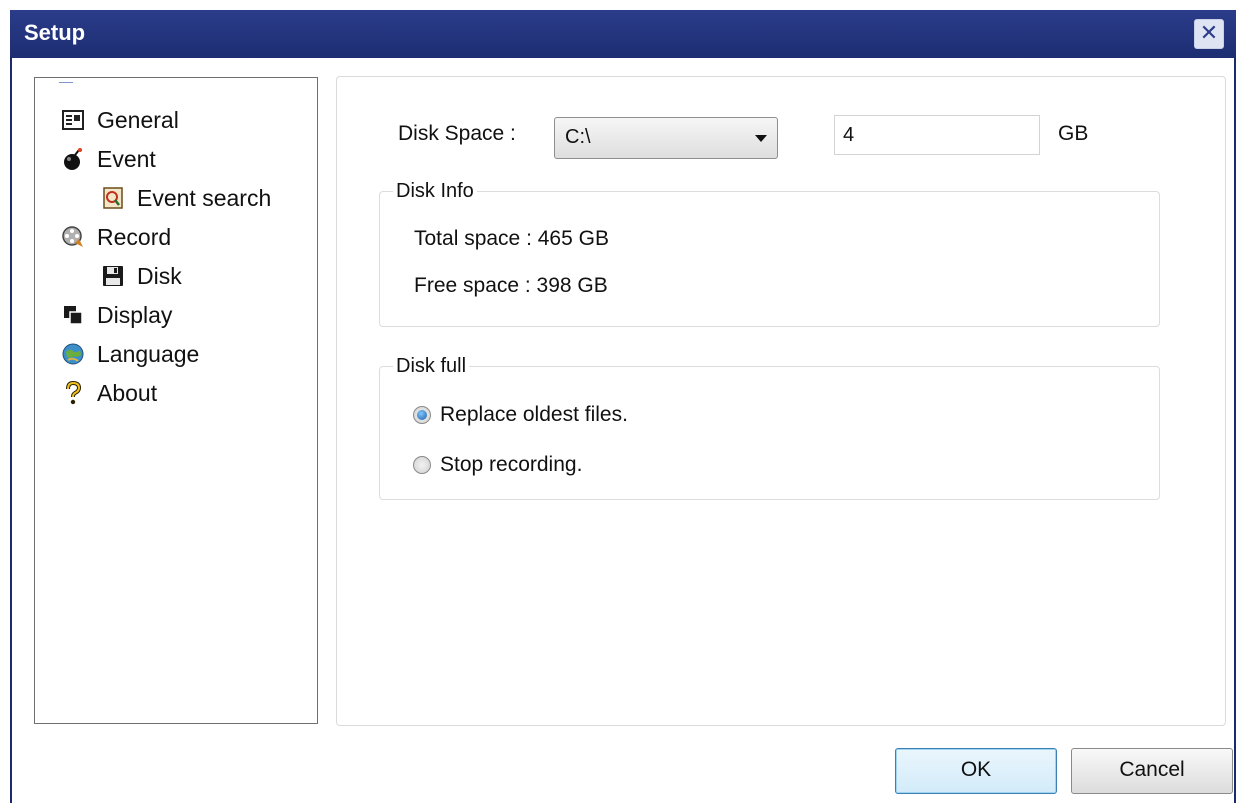 The width and height of the screenshot is (1236, 803). Describe the element at coordinates (126, 158) in the screenshot. I see `tree-item-label: Event` at that location.